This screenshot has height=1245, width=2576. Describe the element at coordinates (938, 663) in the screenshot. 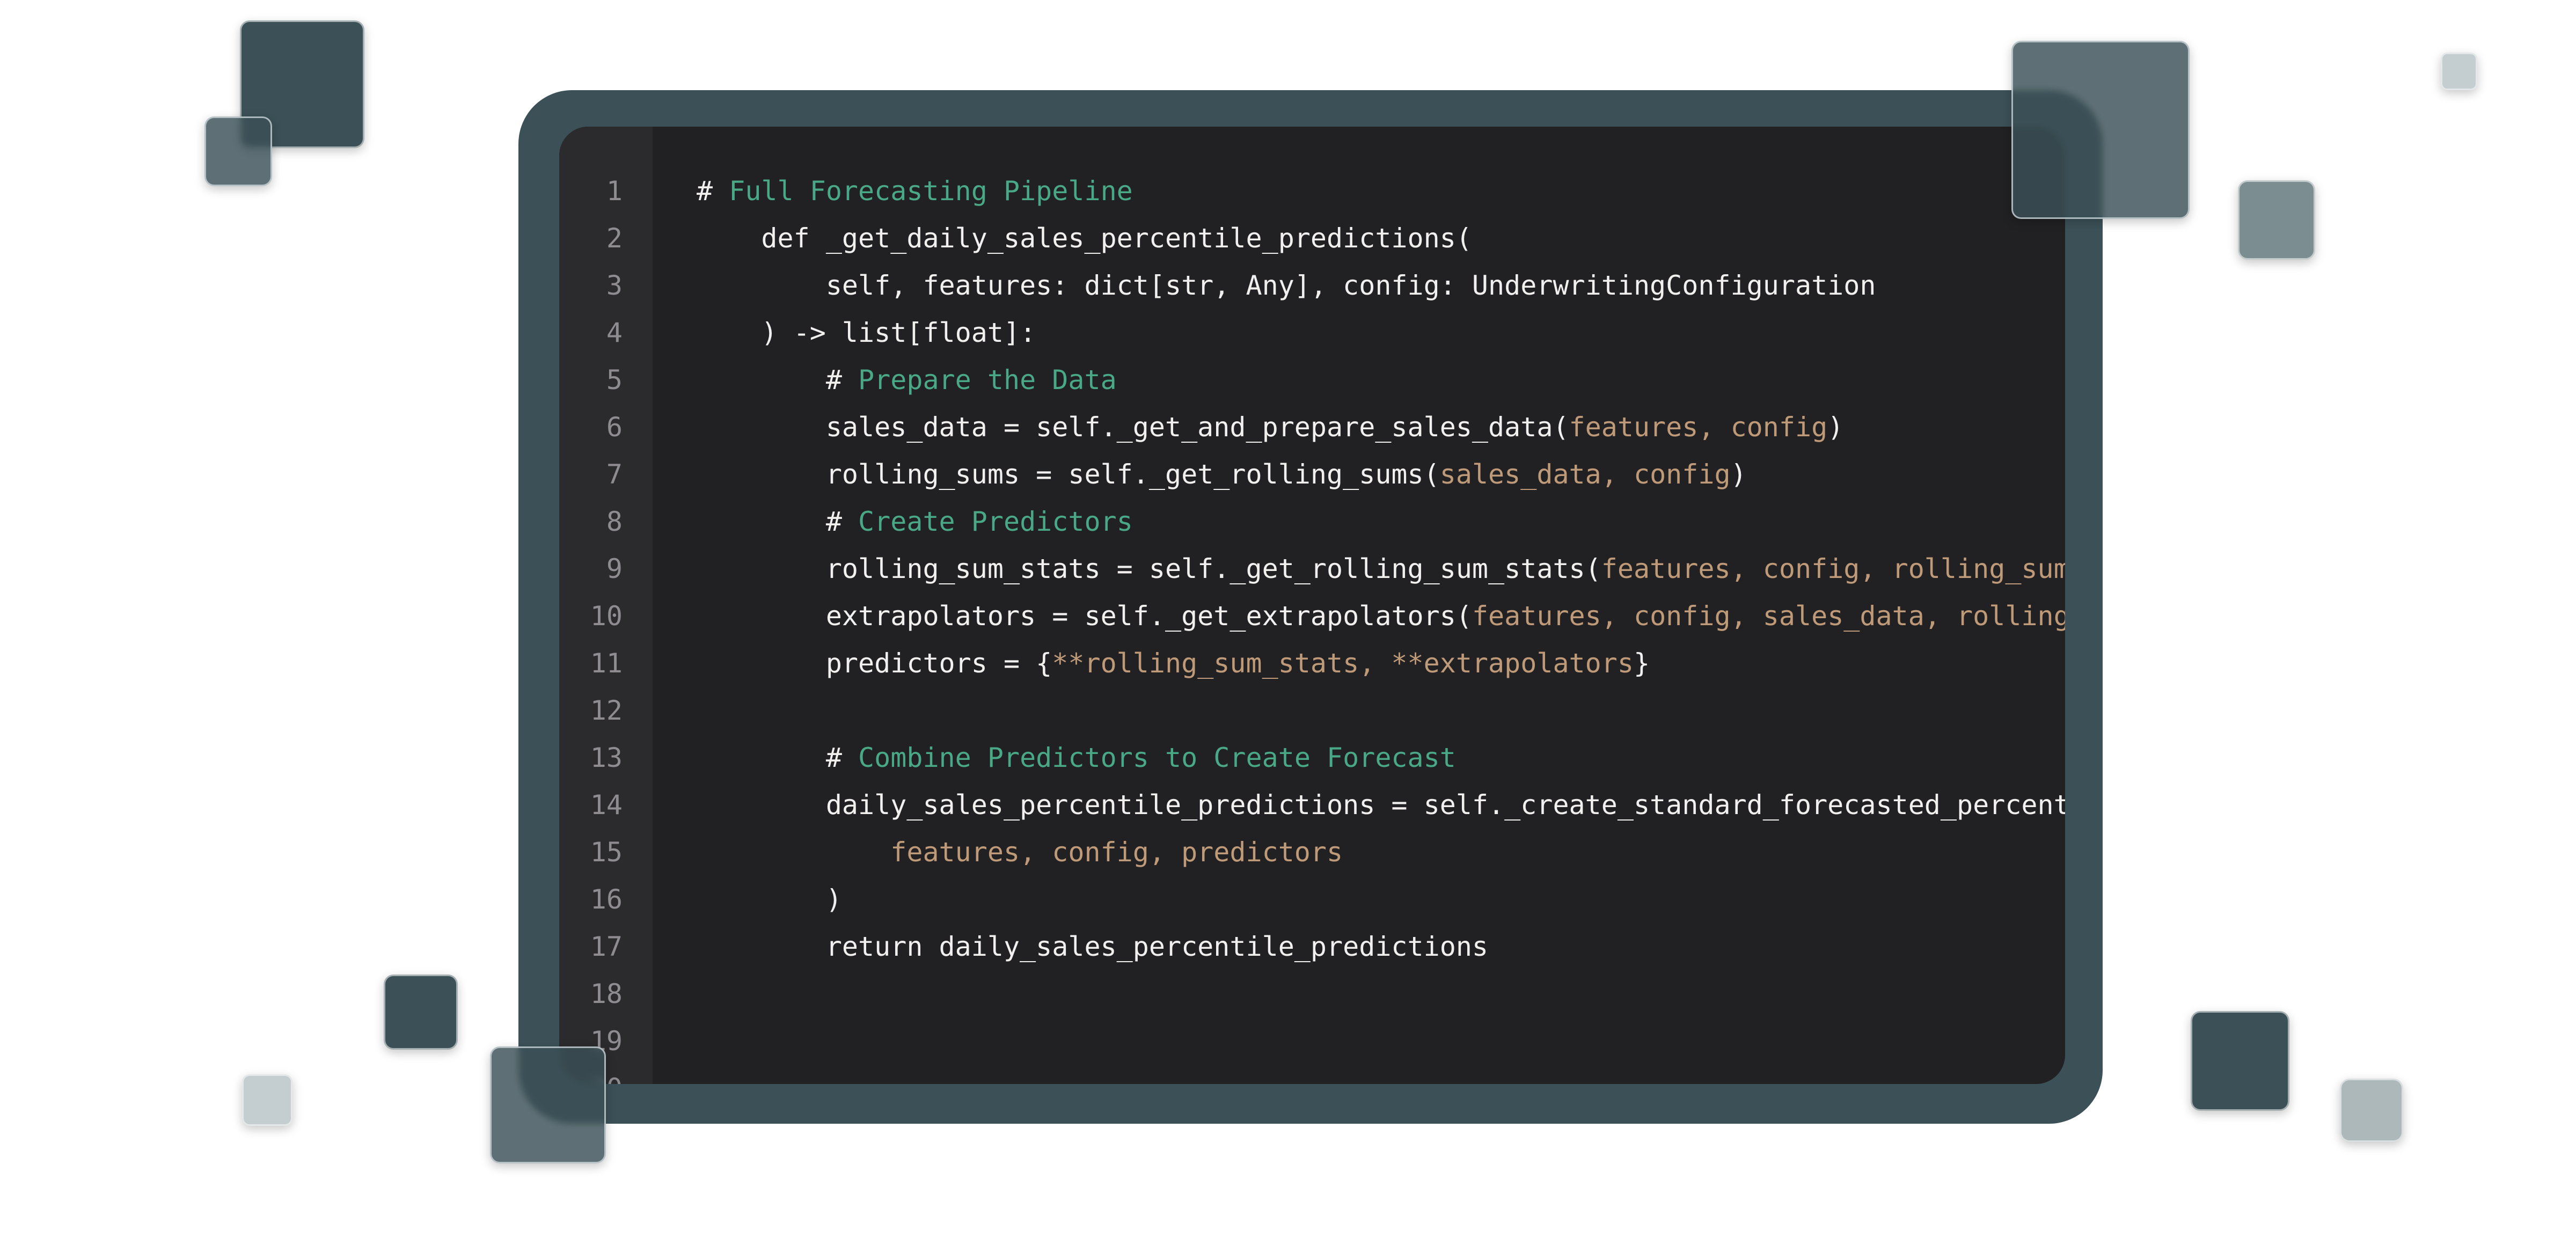

I see `code-text: predictors = {` at that location.